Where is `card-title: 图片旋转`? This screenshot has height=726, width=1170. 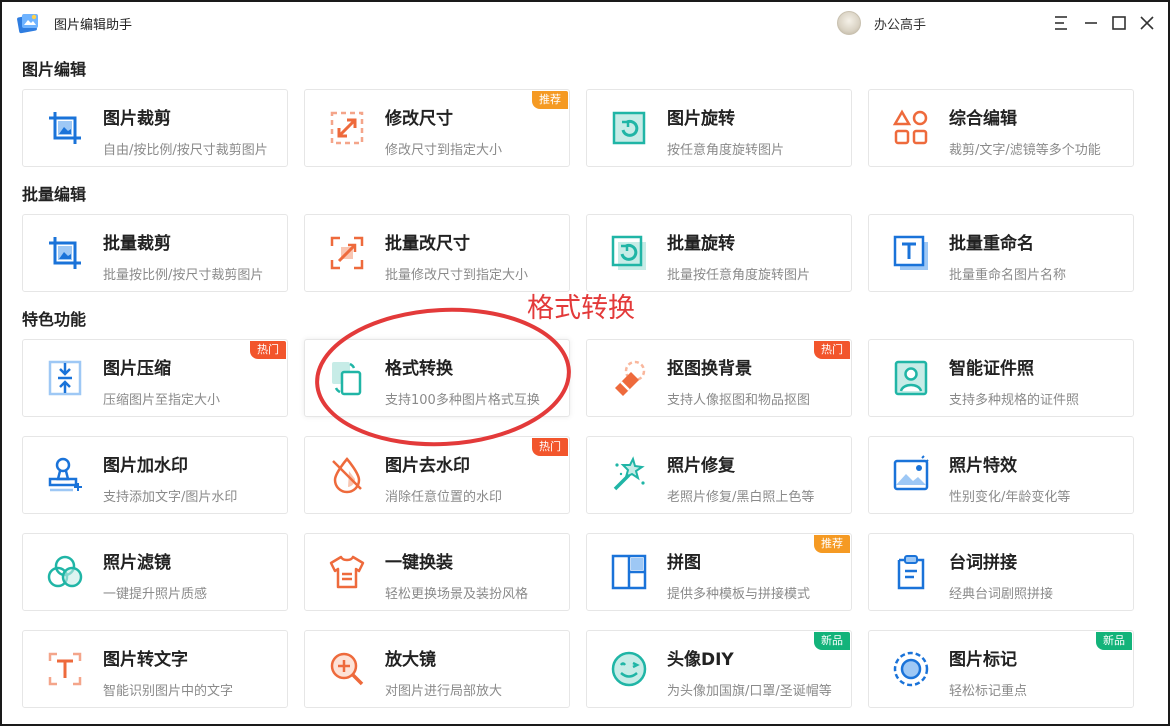
card-title: 图片旋转 is located at coordinates (701, 119).